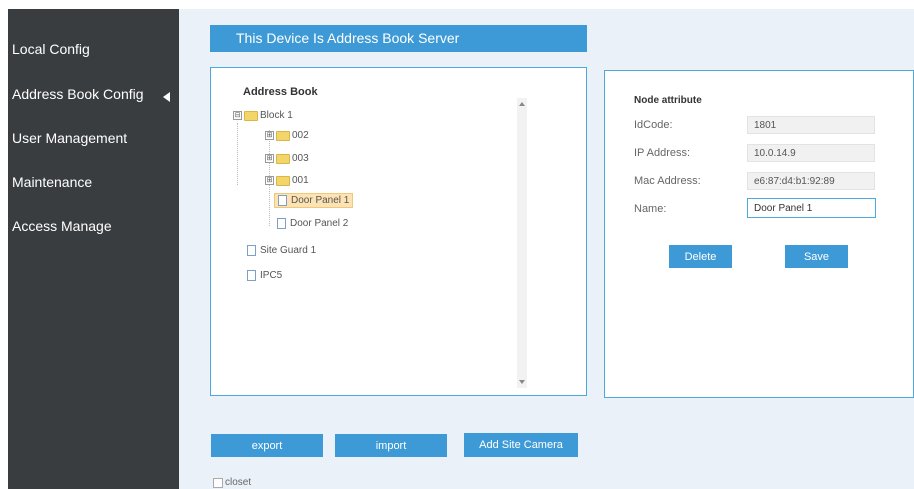  I want to click on ip-address-label: IP Address:, so click(662, 153).